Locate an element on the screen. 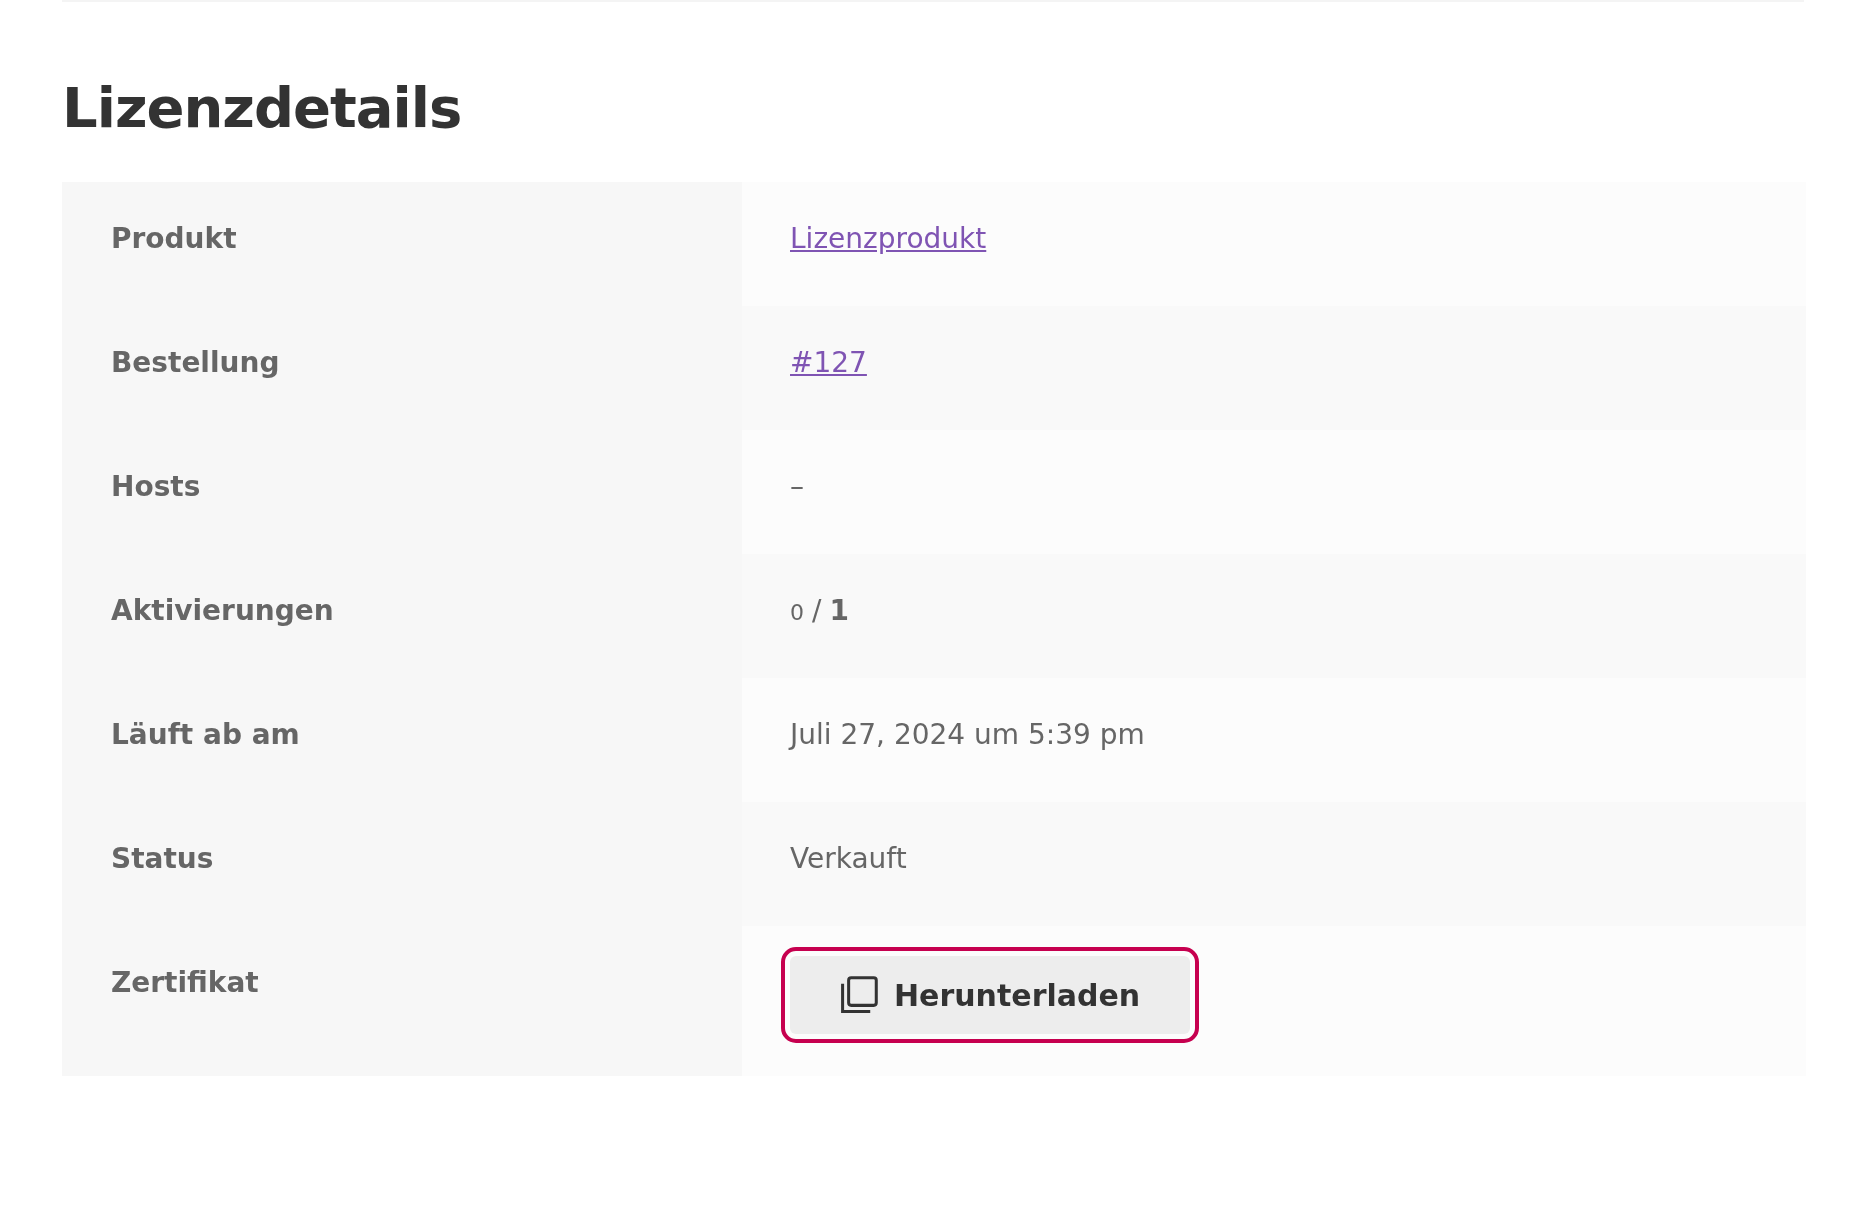 The image size is (1866, 1206). page-title: Lizenzdetails is located at coordinates (262, 108).